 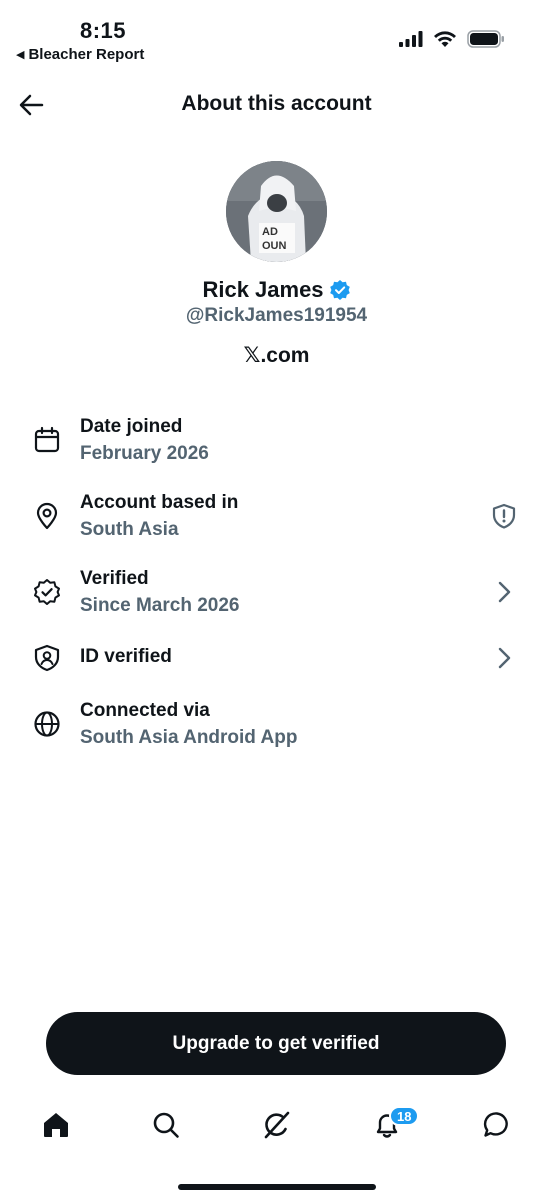 What do you see at coordinates (411, 39) in the screenshot?
I see `signal-icon` at bounding box center [411, 39].